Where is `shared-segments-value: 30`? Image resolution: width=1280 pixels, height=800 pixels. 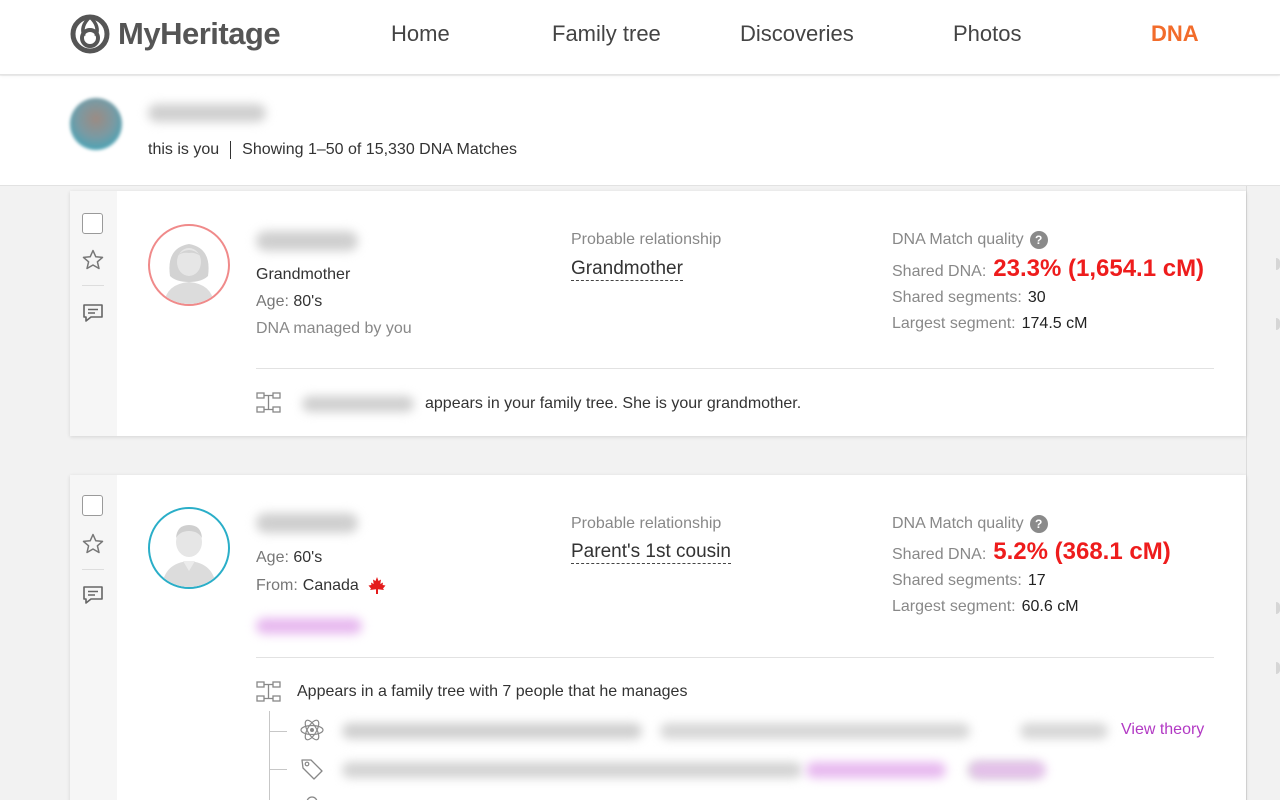
shared-segments-value: 30 is located at coordinates (1036, 297).